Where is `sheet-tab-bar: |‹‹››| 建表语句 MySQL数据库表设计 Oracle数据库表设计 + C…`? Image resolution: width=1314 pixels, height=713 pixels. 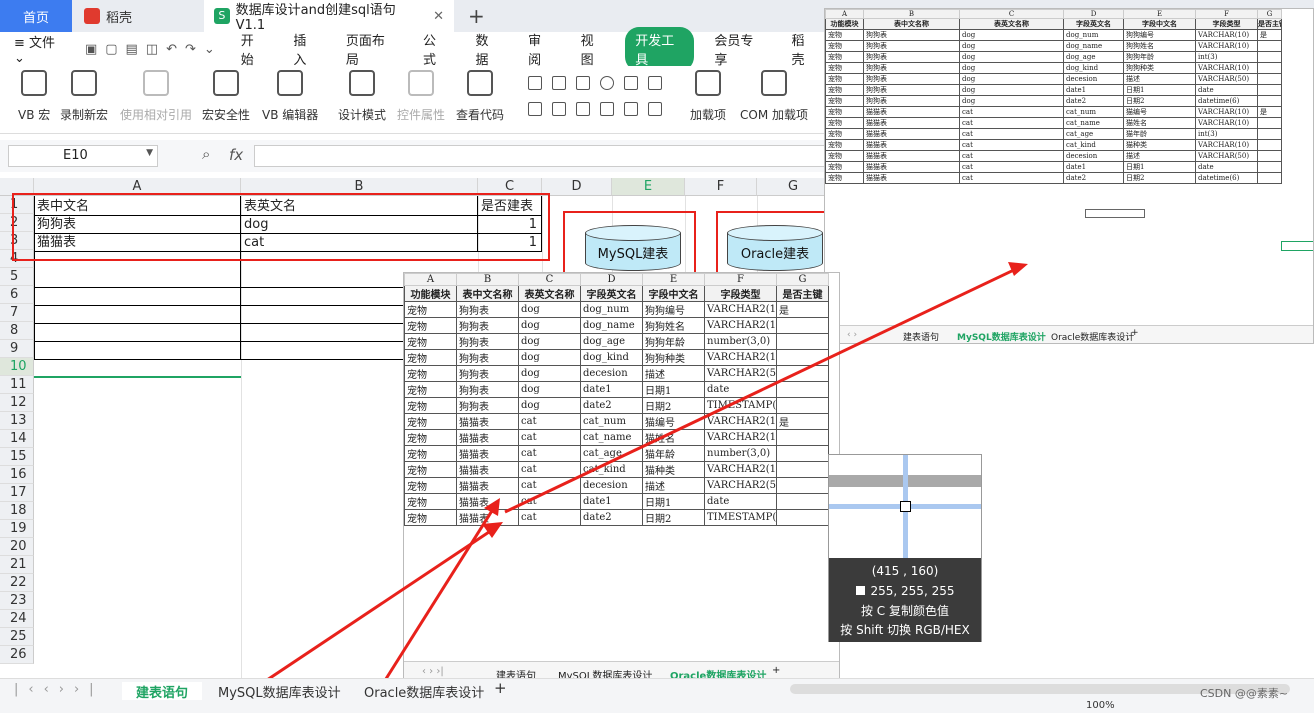 sheet-tab-bar: |‹‹››| 建表语句 MySQL数据库表设计 Oracle数据库表设计 + C… is located at coordinates (657, 689).